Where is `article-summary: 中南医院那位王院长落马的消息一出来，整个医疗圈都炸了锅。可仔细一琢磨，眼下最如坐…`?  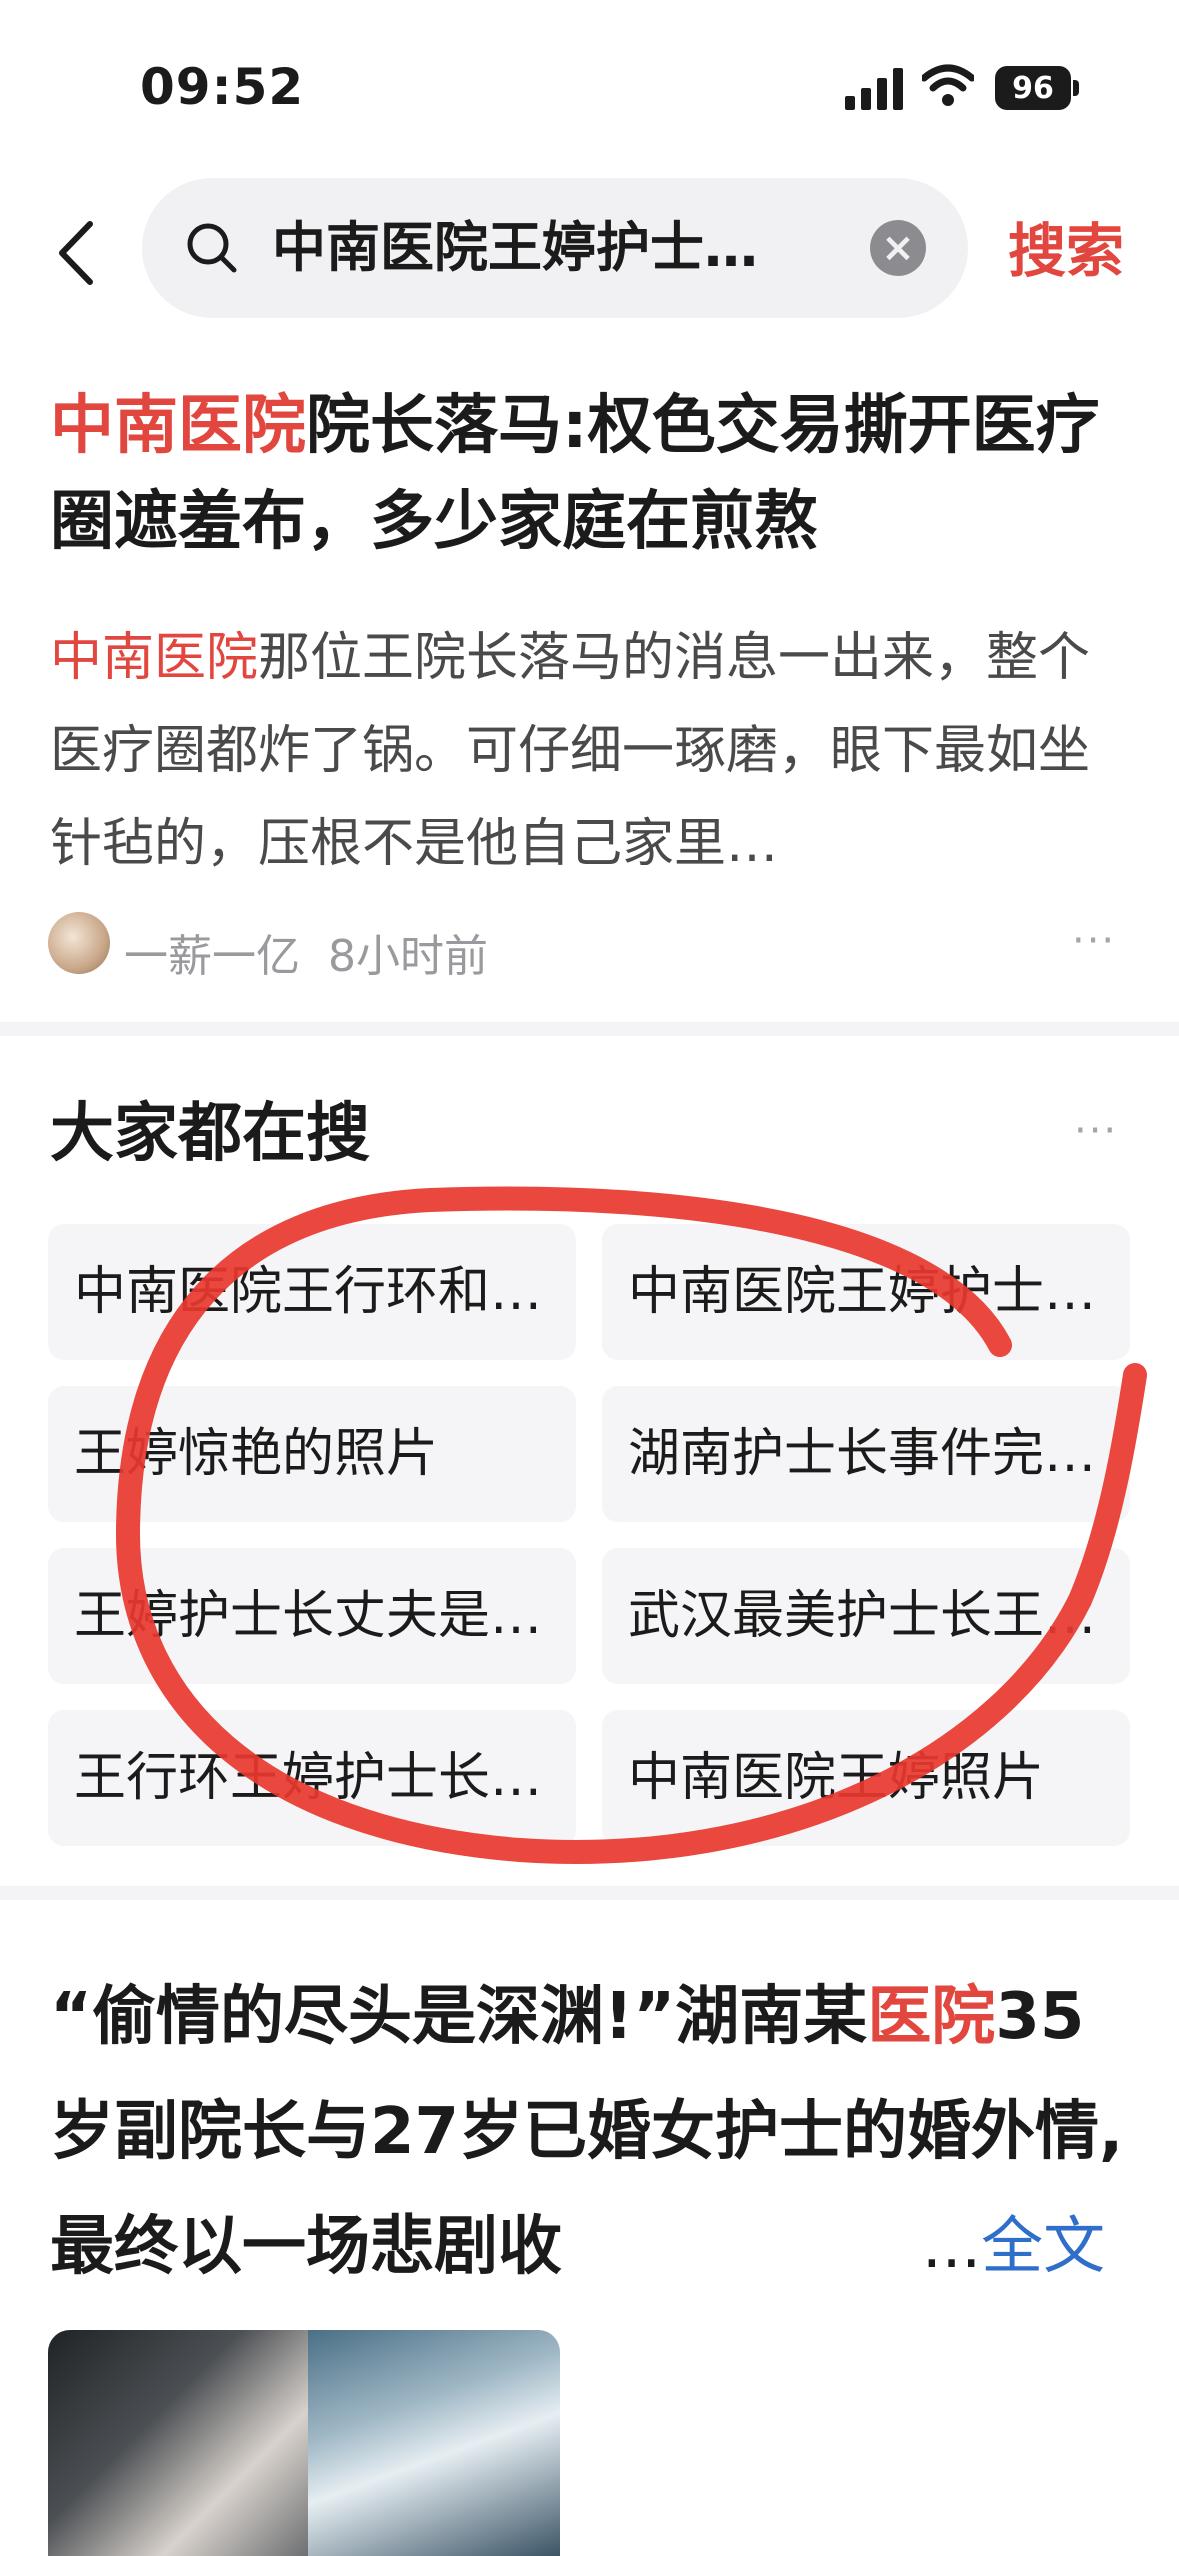 article-summary: 中南医院那位王院长落马的消息一出来，整个医疗圈都炸了锅。可仔细一琢磨，眼下最如坐… is located at coordinates (595, 751).